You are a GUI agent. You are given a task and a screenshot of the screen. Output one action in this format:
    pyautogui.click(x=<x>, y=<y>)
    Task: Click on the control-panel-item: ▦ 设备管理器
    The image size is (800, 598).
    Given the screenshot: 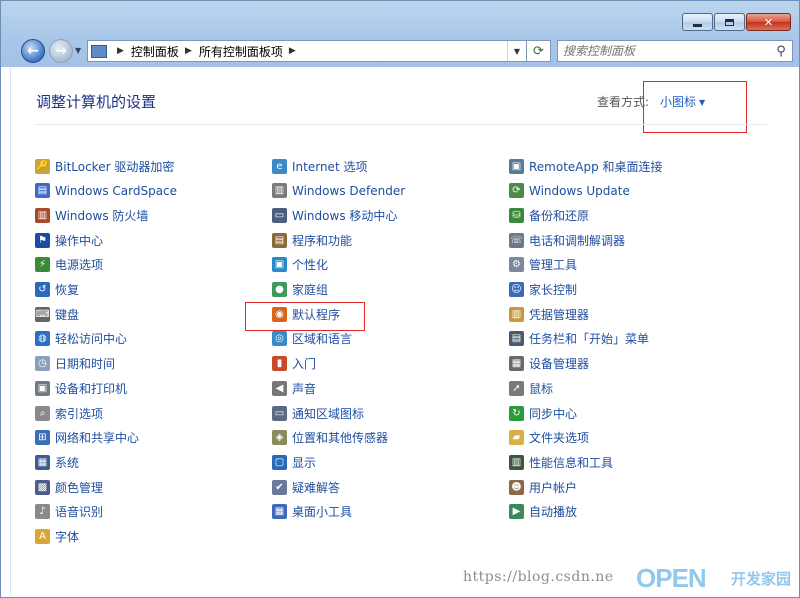 What is the action you would take?
    pyautogui.click(x=549, y=364)
    